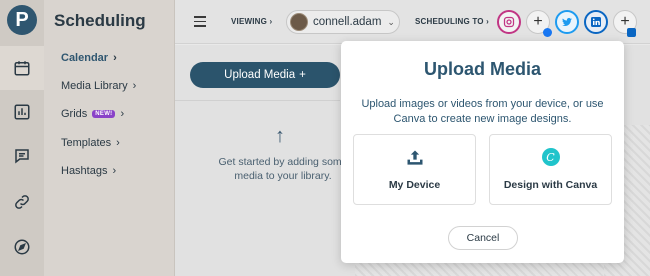 The height and width of the screenshot is (276, 650). I want to click on facebook-icon, so click(547, 32).